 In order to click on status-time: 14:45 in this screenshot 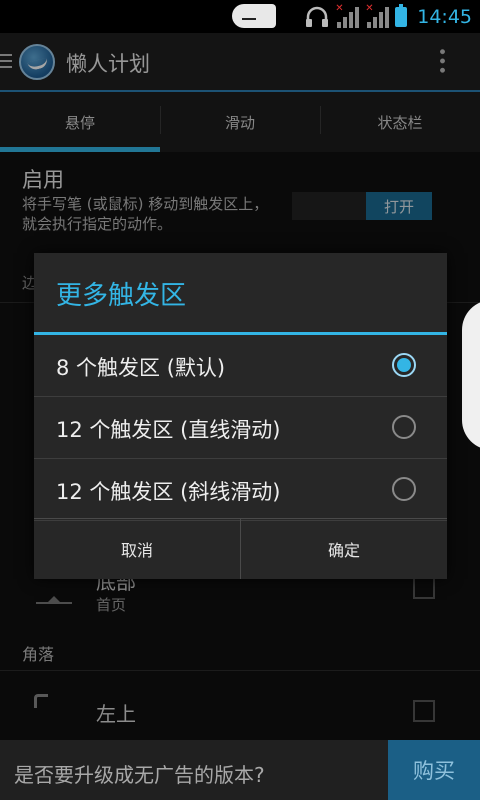, I will do `click(444, 16)`.